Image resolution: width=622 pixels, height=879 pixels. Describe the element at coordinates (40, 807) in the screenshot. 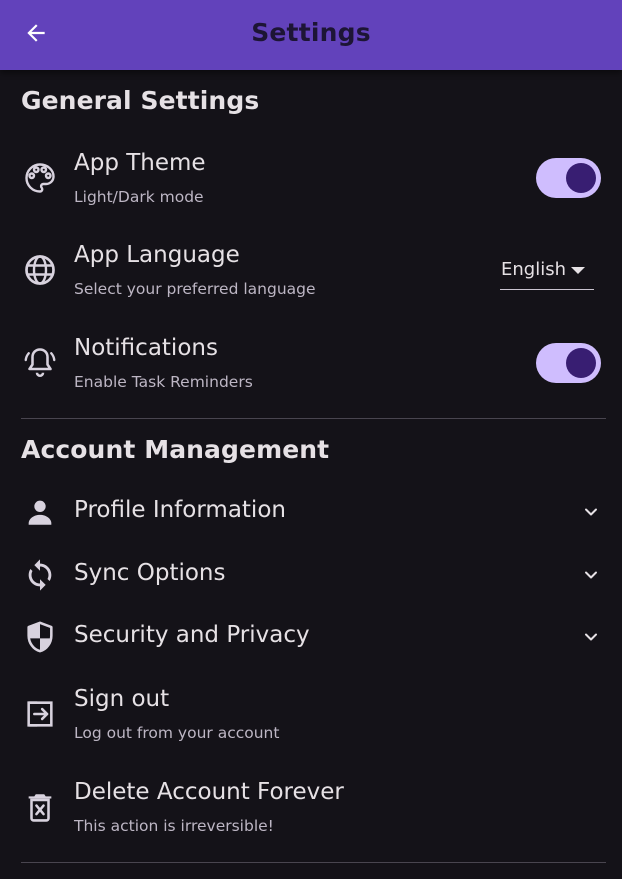

I see `delete-forever-icon` at that location.